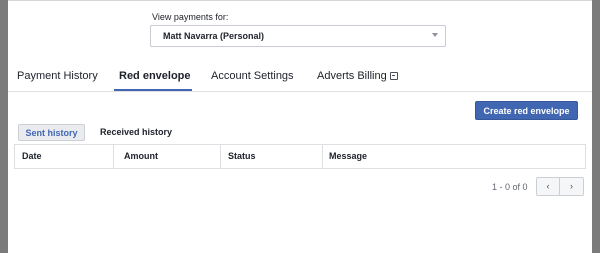  Describe the element at coordinates (57, 76) in the screenshot. I see `tab-payment-history: Payment History` at that location.